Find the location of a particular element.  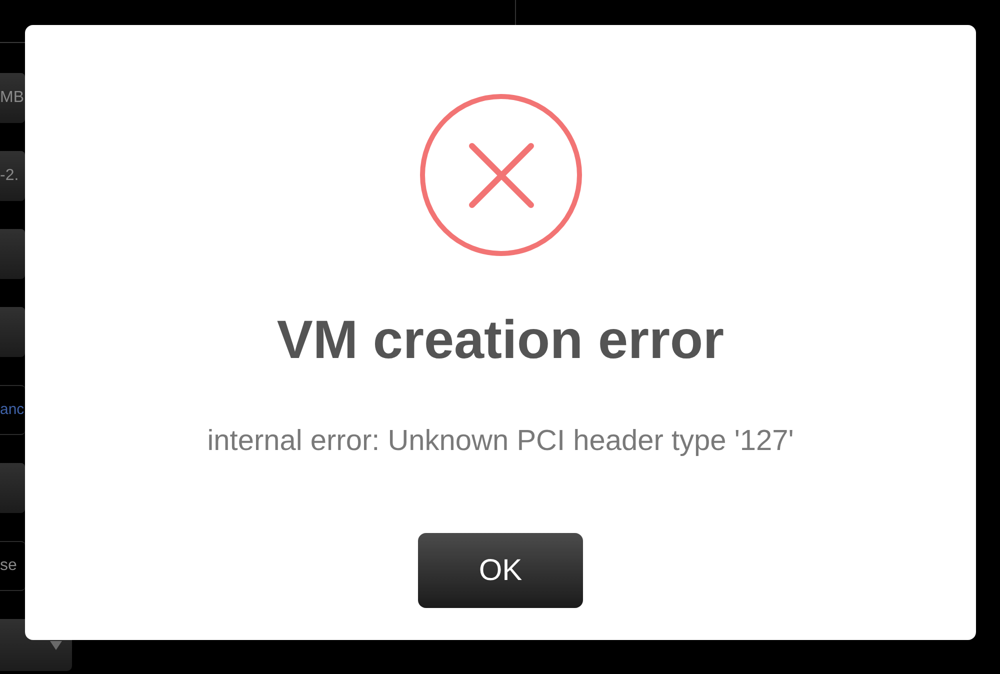

dialog-message: internal error: Unknown PCI header type '127' is located at coordinates (500, 441).